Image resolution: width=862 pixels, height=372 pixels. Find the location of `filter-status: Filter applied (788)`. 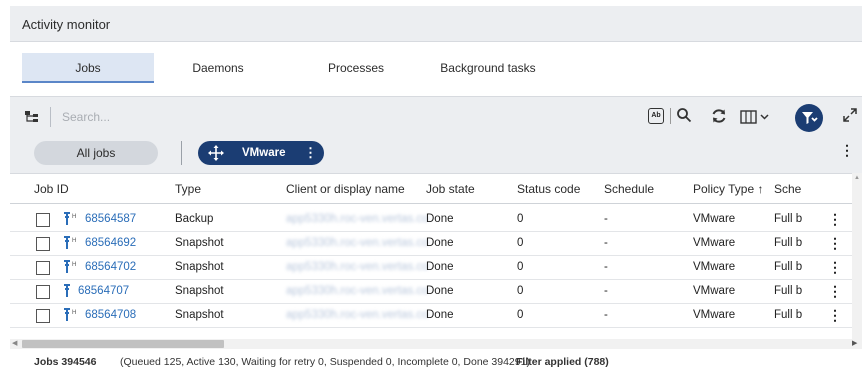

filter-status: Filter applied (788) is located at coordinates (562, 362).